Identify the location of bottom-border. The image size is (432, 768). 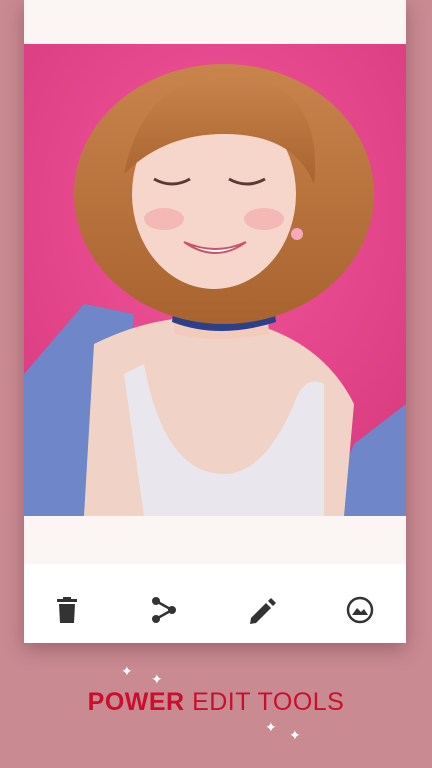
(215, 540).